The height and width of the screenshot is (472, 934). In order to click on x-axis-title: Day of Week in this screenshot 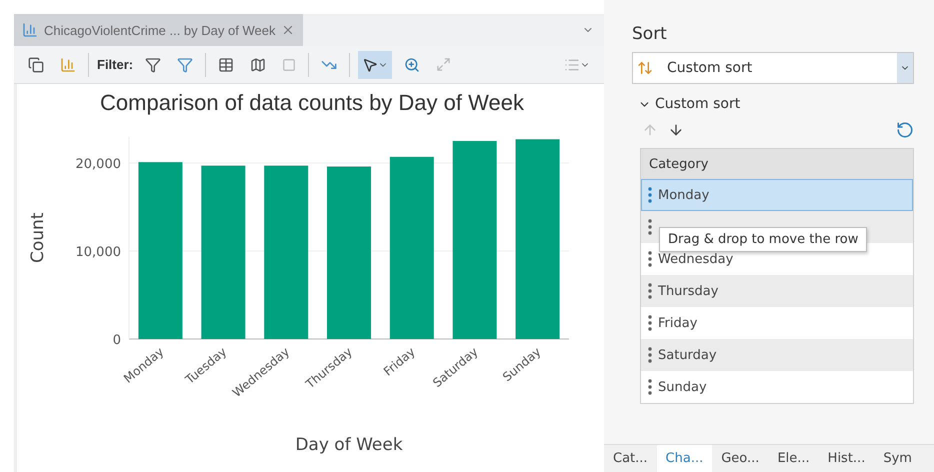, I will do `click(349, 445)`.